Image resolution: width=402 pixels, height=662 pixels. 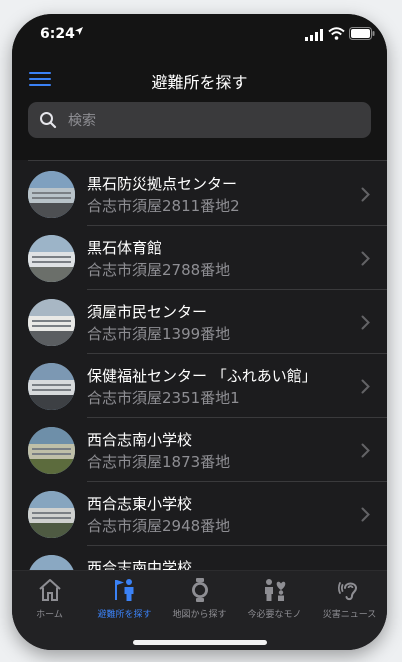 What do you see at coordinates (163, 398) in the screenshot?
I see `shelter-address: 合志市須屋2351番地1` at bounding box center [163, 398].